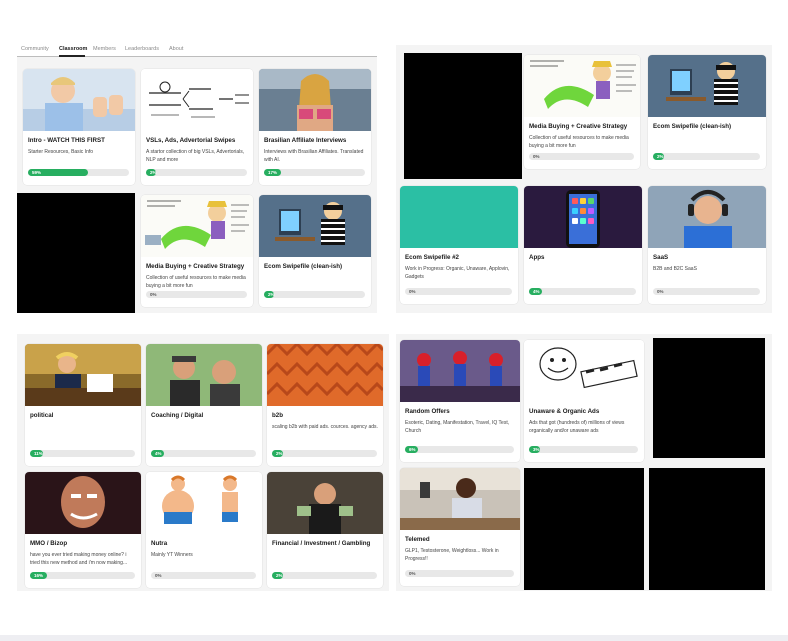  I want to click on course-title: political, so click(42, 415).